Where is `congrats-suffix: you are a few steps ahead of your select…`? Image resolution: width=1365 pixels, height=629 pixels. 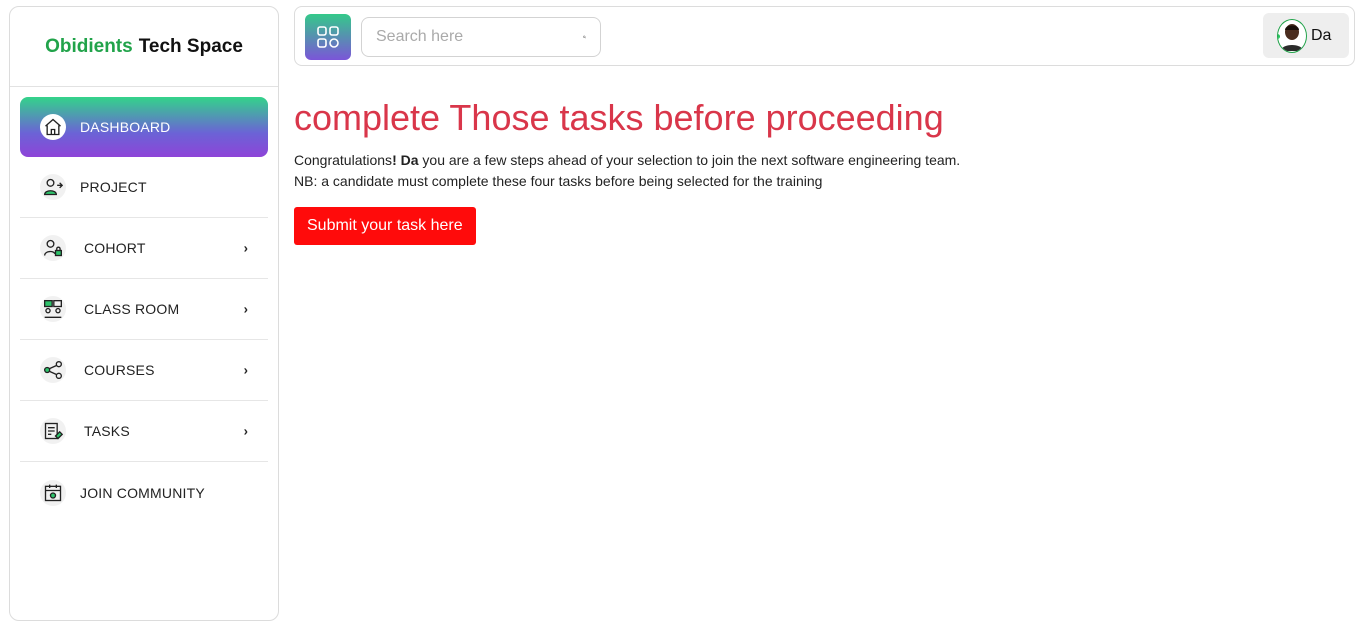
congrats-suffix: you are a few steps ahead of your select… is located at coordinates (689, 160).